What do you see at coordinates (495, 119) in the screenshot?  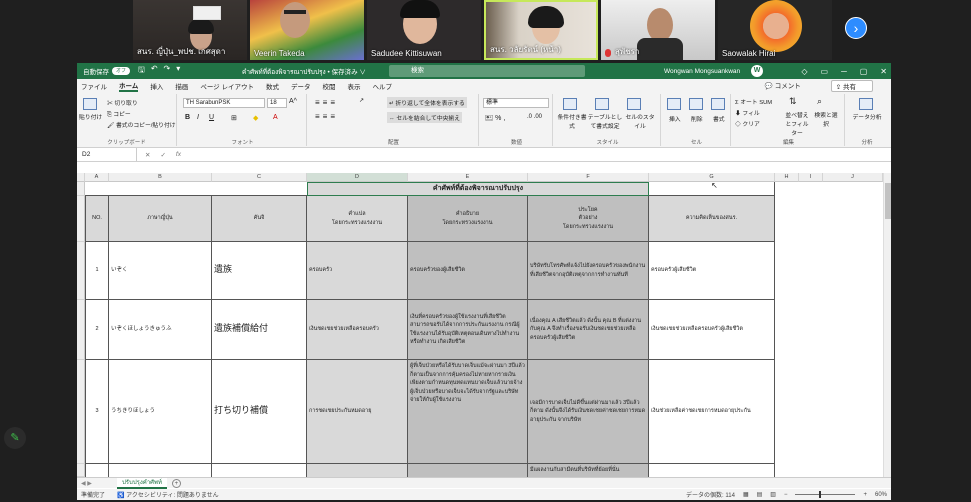 I see `currency-icon: 🖭 % ,` at bounding box center [495, 119].